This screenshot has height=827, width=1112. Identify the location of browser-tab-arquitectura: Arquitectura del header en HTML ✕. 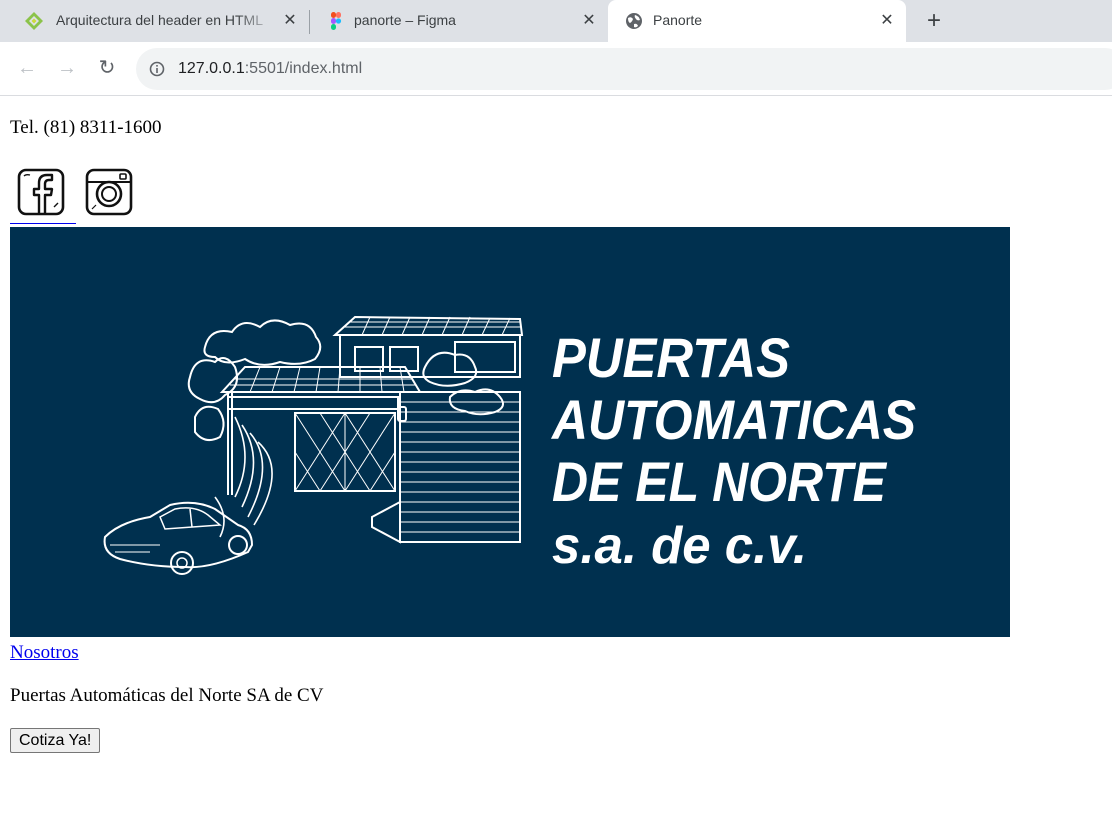
(154, 21).